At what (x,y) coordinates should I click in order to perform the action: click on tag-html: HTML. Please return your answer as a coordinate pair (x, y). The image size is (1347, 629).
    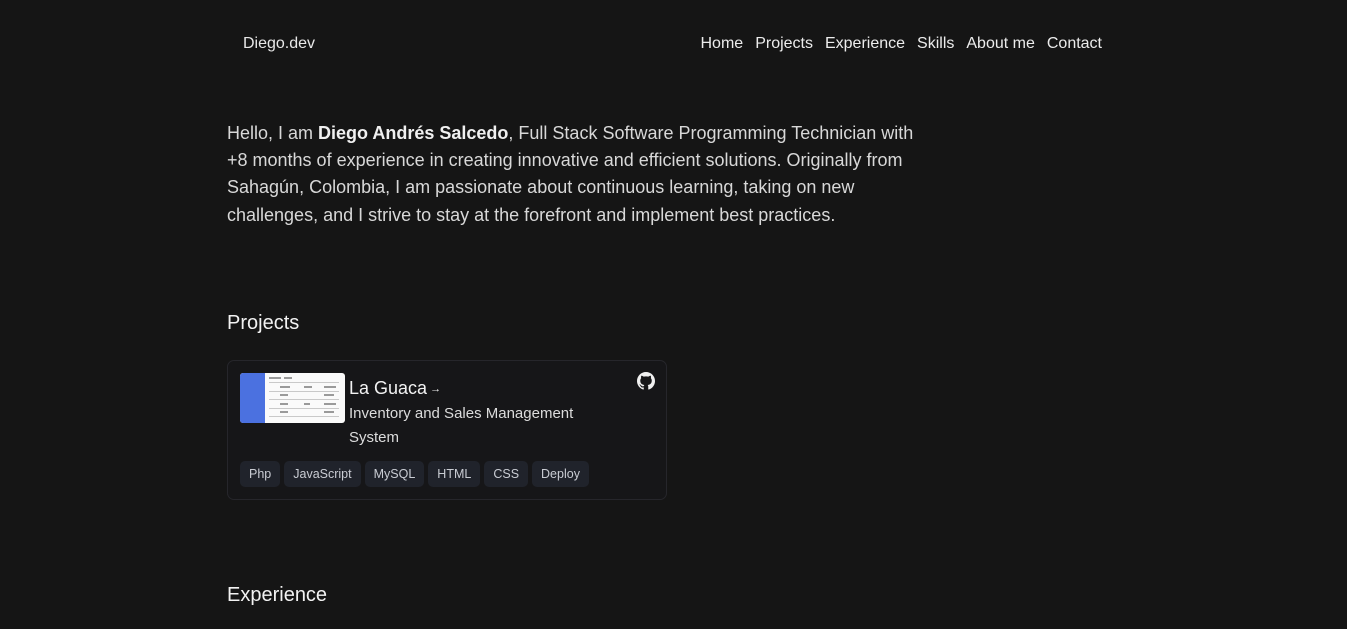
    Looking at the image, I should click on (454, 474).